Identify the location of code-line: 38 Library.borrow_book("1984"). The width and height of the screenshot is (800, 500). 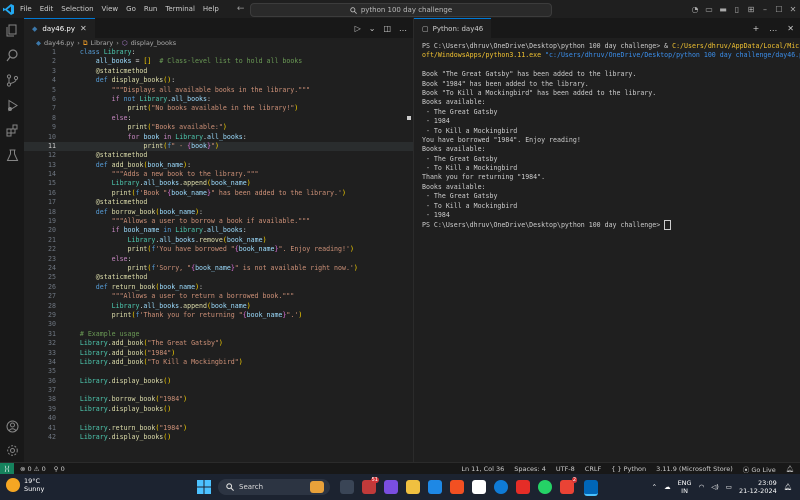
(118, 399).